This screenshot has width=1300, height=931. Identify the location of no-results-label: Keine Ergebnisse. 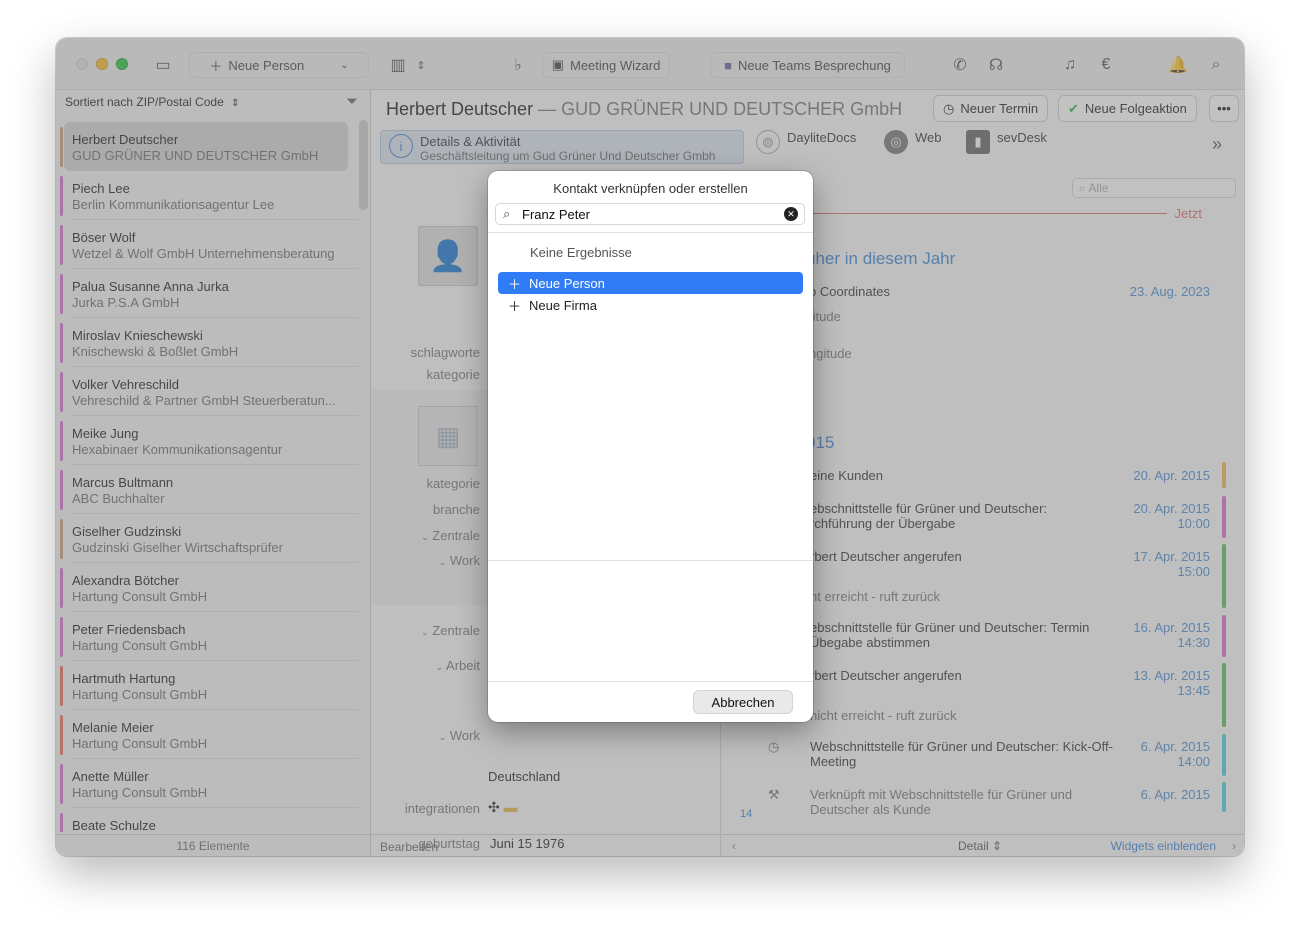
(581, 252).